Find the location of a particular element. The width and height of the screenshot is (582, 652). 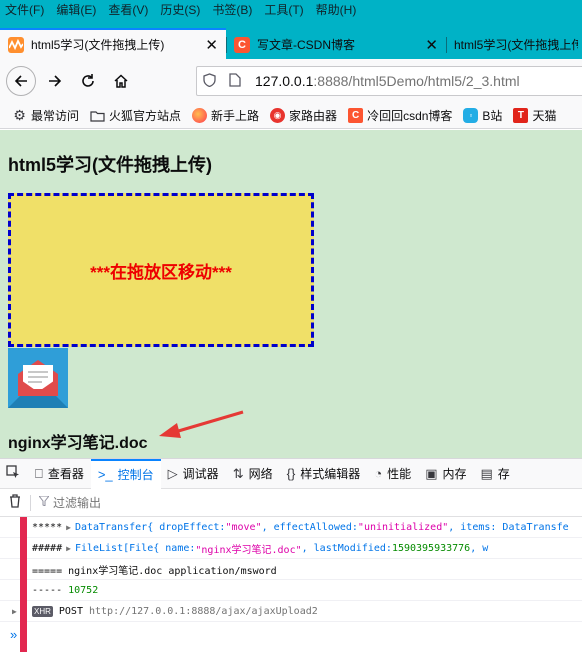

log-text: ===== nginx学习笔记.doc application/msword is located at coordinates (154, 571).